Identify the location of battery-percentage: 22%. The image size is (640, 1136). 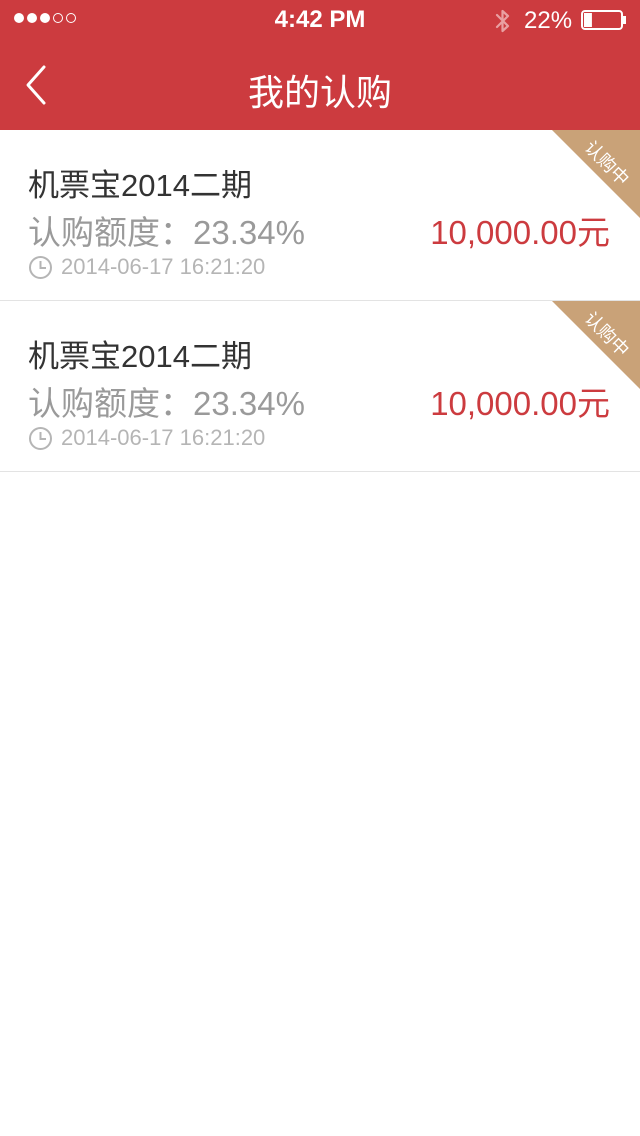
(548, 20).